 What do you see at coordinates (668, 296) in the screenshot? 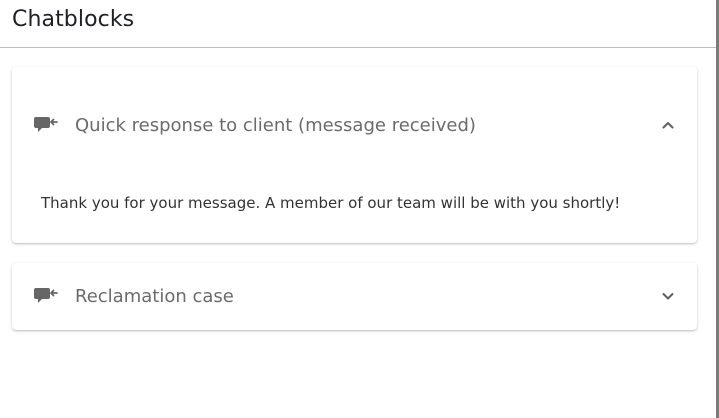
I see `chevron-down-icon` at bounding box center [668, 296].